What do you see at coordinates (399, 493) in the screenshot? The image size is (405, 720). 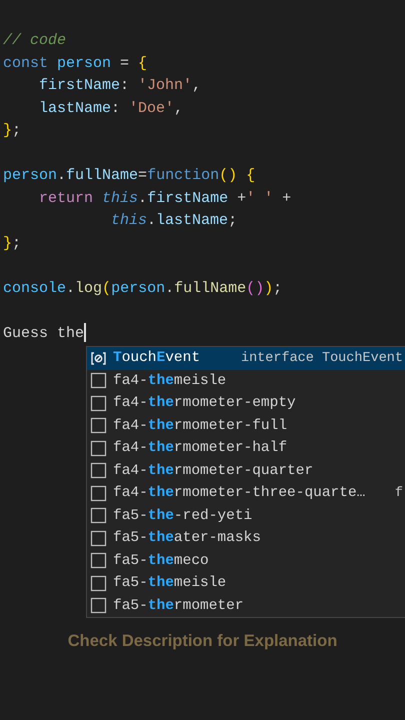 I see `suggestion-detail: f` at bounding box center [399, 493].